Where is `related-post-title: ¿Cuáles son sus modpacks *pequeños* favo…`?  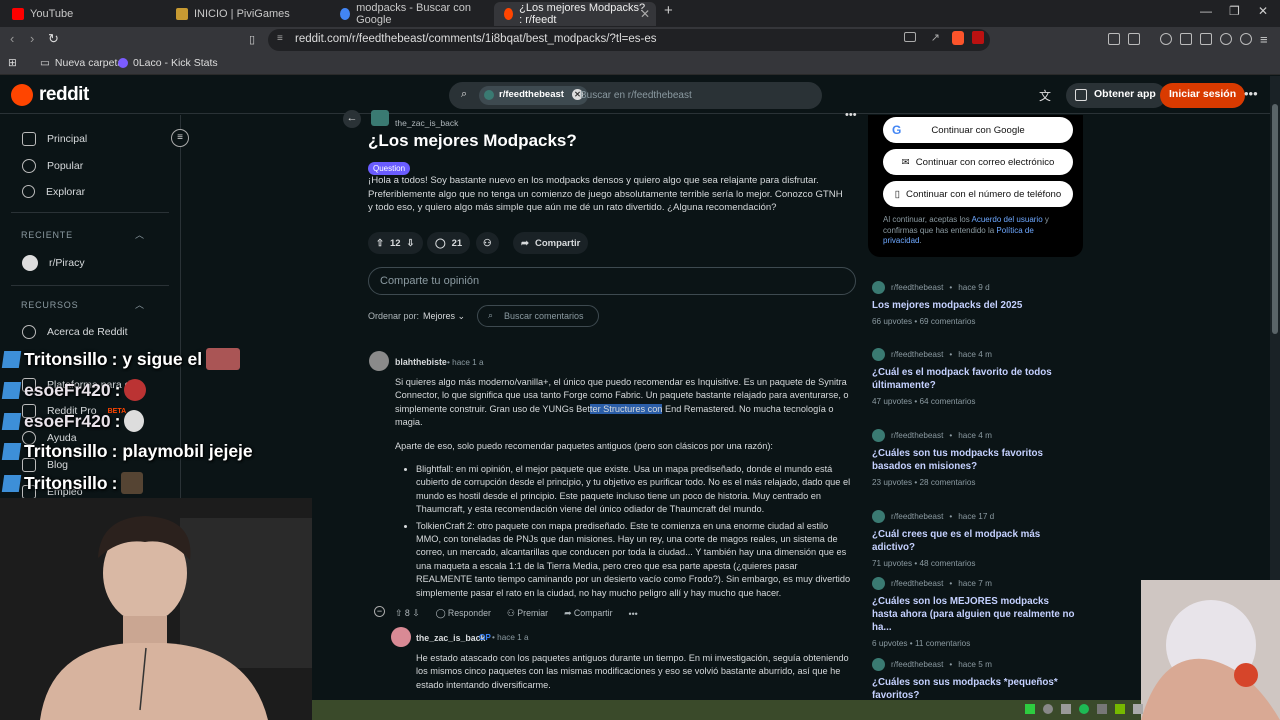
related-post-title: ¿Cuáles son sus modpacks *pequeños* favo… is located at coordinates (974, 689).